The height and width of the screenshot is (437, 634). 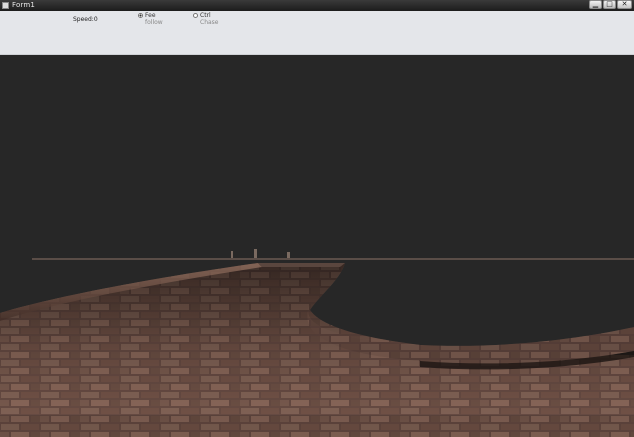 What do you see at coordinates (317, 33) in the screenshot?
I see `control-panel: Speed:0 Fee follow Ctrl Chase` at bounding box center [317, 33].